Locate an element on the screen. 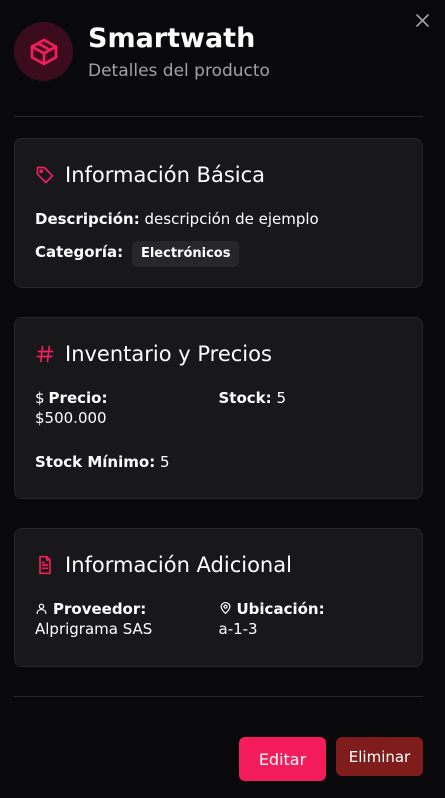 The height and width of the screenshot is (798, 445). price-value: $500.000 is located at coordinates (71, 418).